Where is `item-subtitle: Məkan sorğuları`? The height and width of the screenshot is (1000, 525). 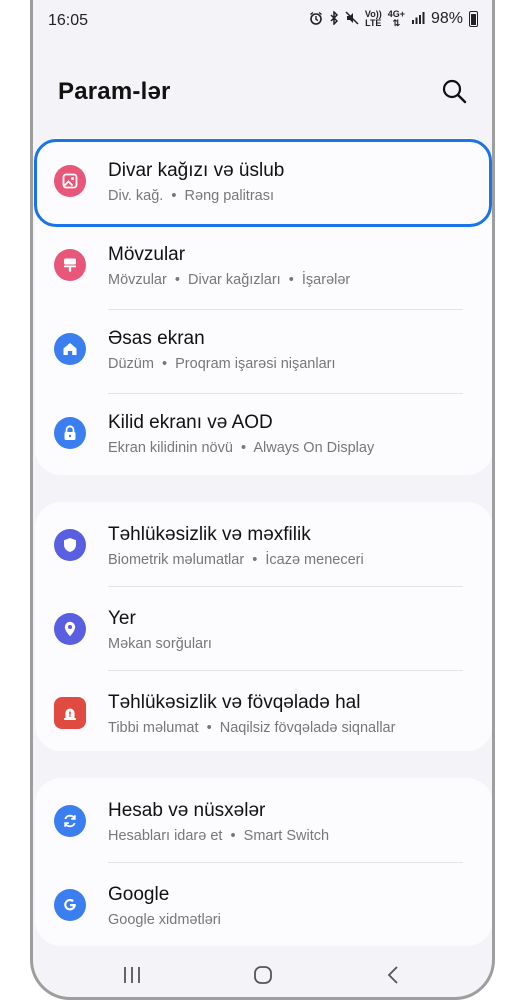
item-subtitle: Məkan sorğuları is located at coordinates (160, 644).